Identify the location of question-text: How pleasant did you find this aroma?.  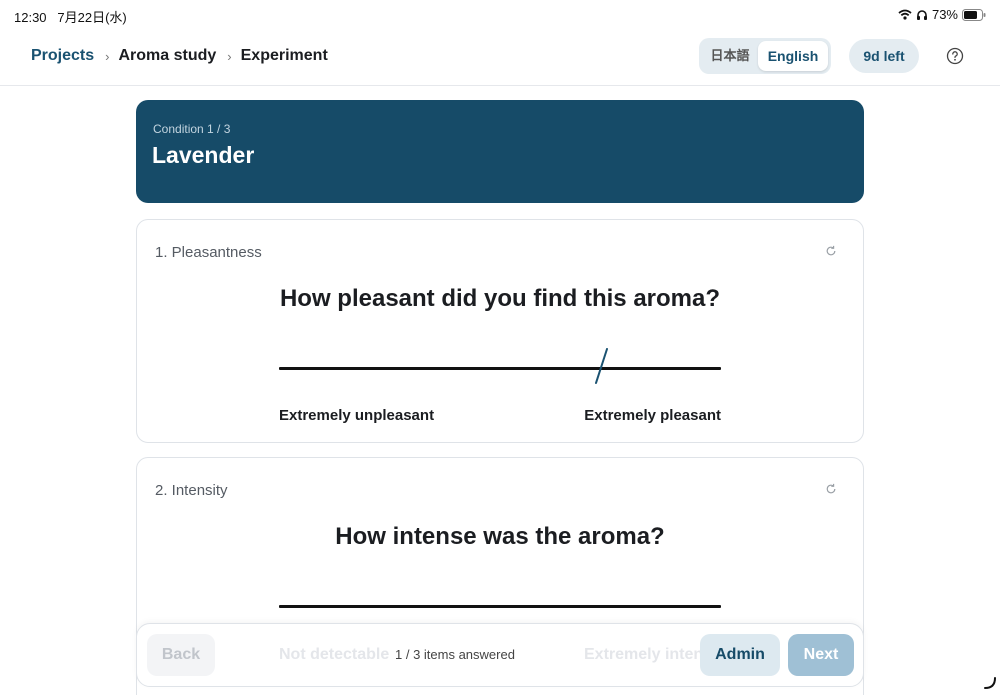
(500, 298).